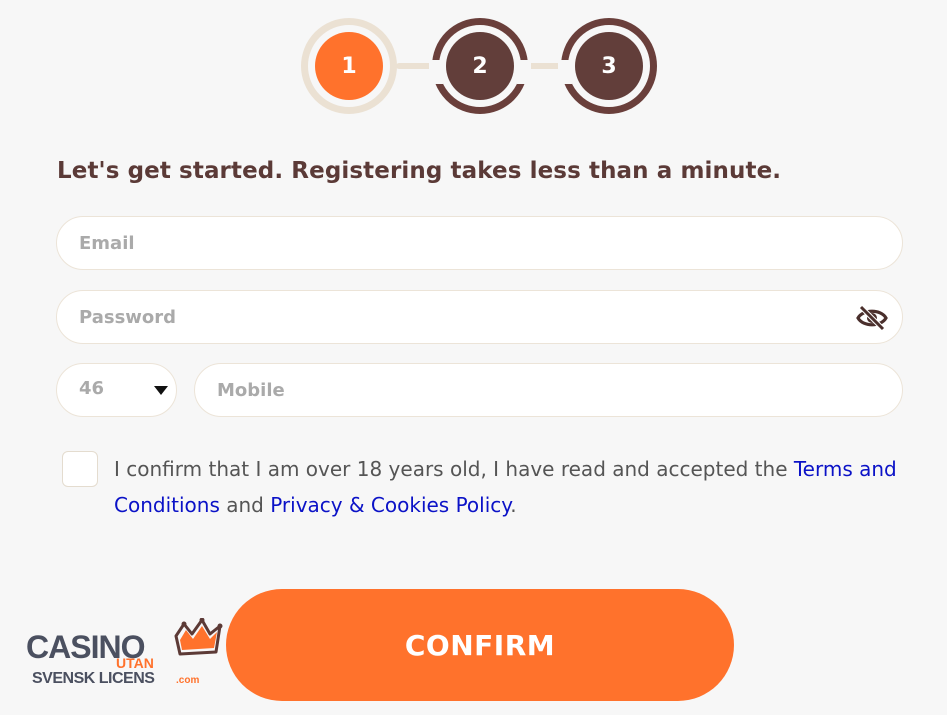 This screenshot has height=715, width=947. I want to click on age-consent-checkbox, so click(80, 469).